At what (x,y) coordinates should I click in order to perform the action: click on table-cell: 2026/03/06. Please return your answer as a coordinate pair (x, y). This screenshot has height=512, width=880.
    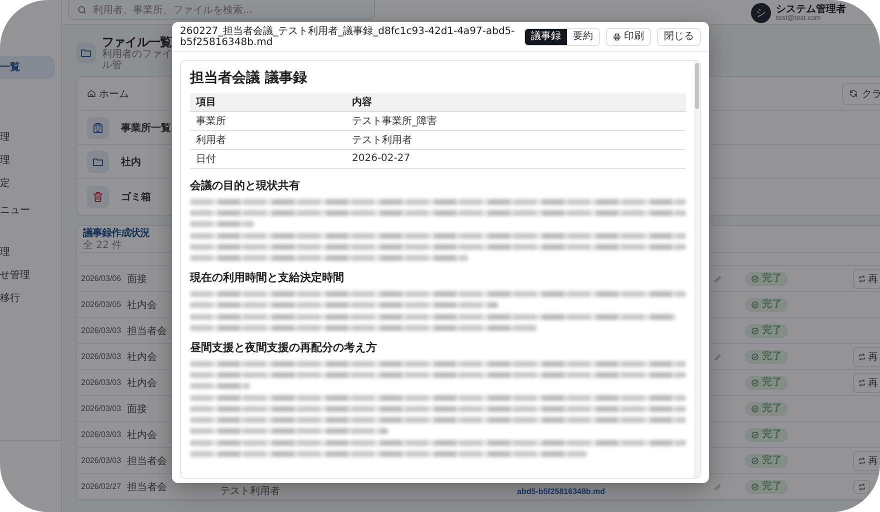
    Looking at the image, I should click on (101, 278).